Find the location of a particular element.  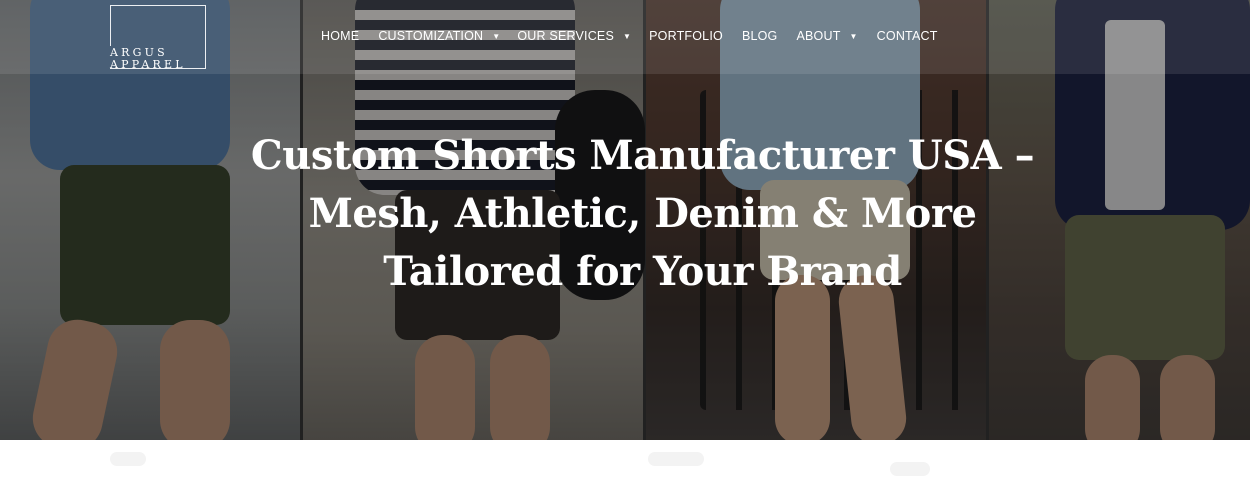

nav-item-label: HOME is located at coordinates (340, 36).